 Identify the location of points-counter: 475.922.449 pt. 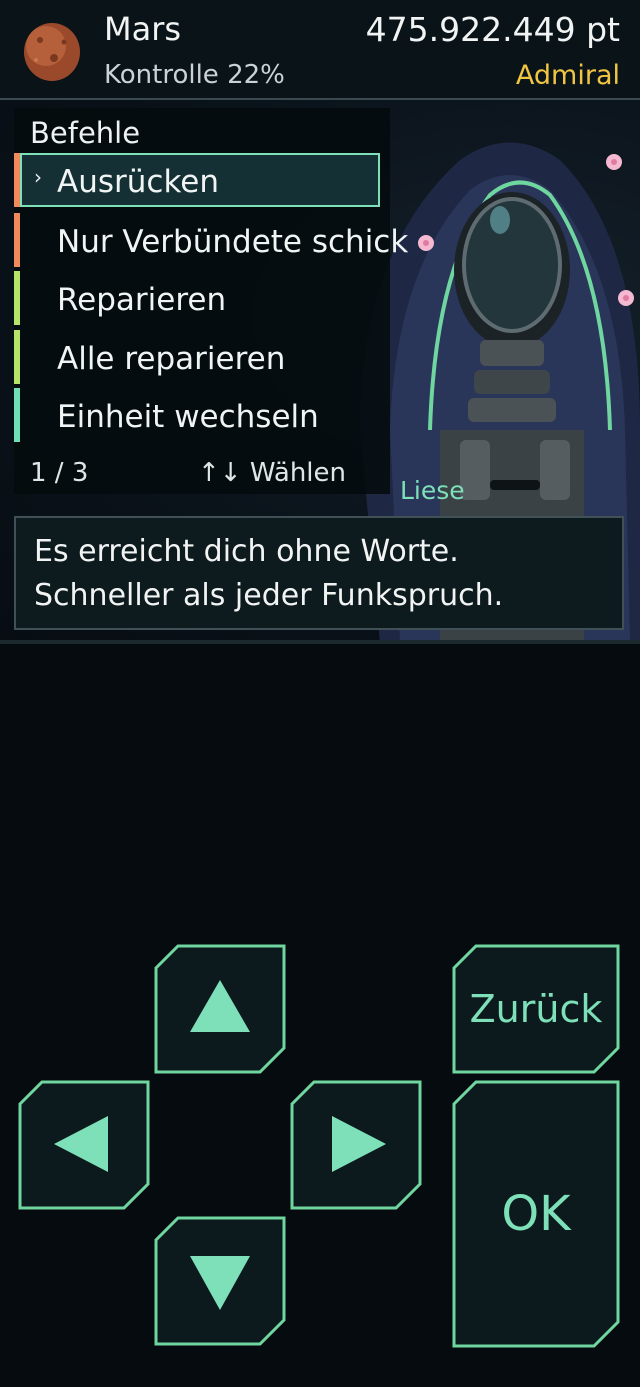
(492, 29).